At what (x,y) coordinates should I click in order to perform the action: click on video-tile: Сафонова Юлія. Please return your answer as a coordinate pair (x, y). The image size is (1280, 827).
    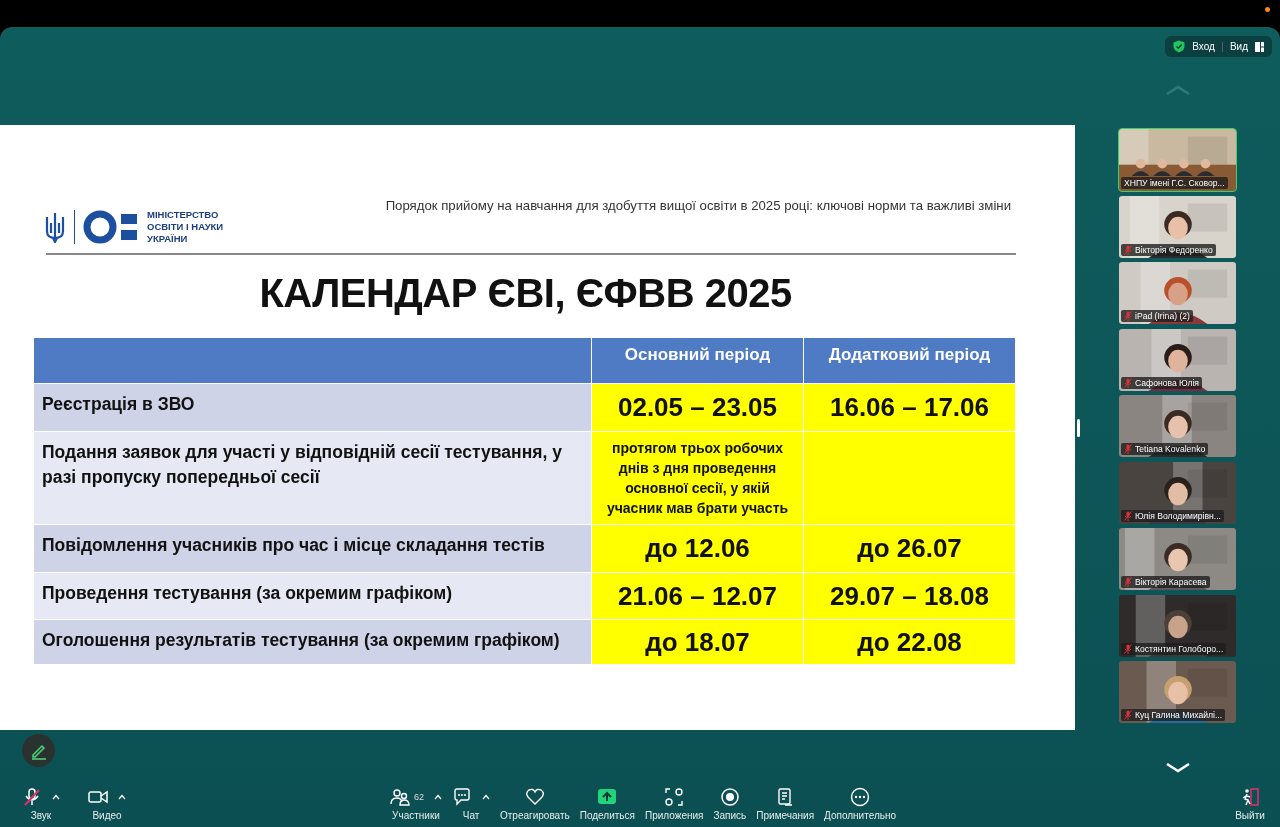
    Looking at the image, I should click on (1177, 359).